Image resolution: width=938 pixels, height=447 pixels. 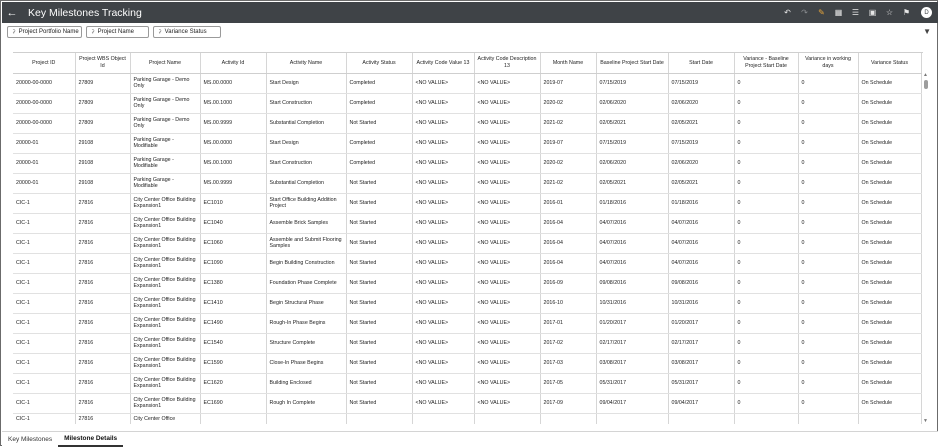 What do you see at coordinates (927, 31) in the screenshot?
I see `filter-settings-icon: ▼` at bounding box center [927, 31].